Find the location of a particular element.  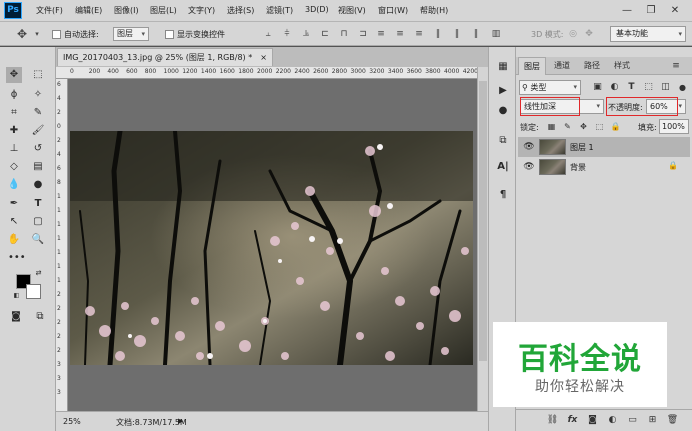

mask-icon: ◙ is located at coordinates (592, 420).